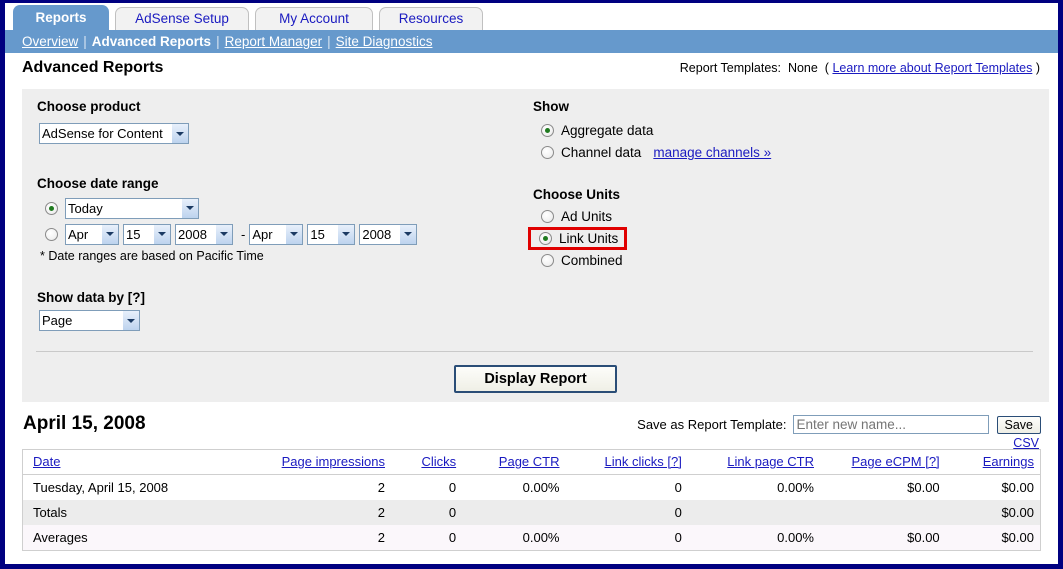  What do you see at coordinates (547, 130) in the screenshot?
I see `radio-aggregate-data` at bounding box center [547, 130].